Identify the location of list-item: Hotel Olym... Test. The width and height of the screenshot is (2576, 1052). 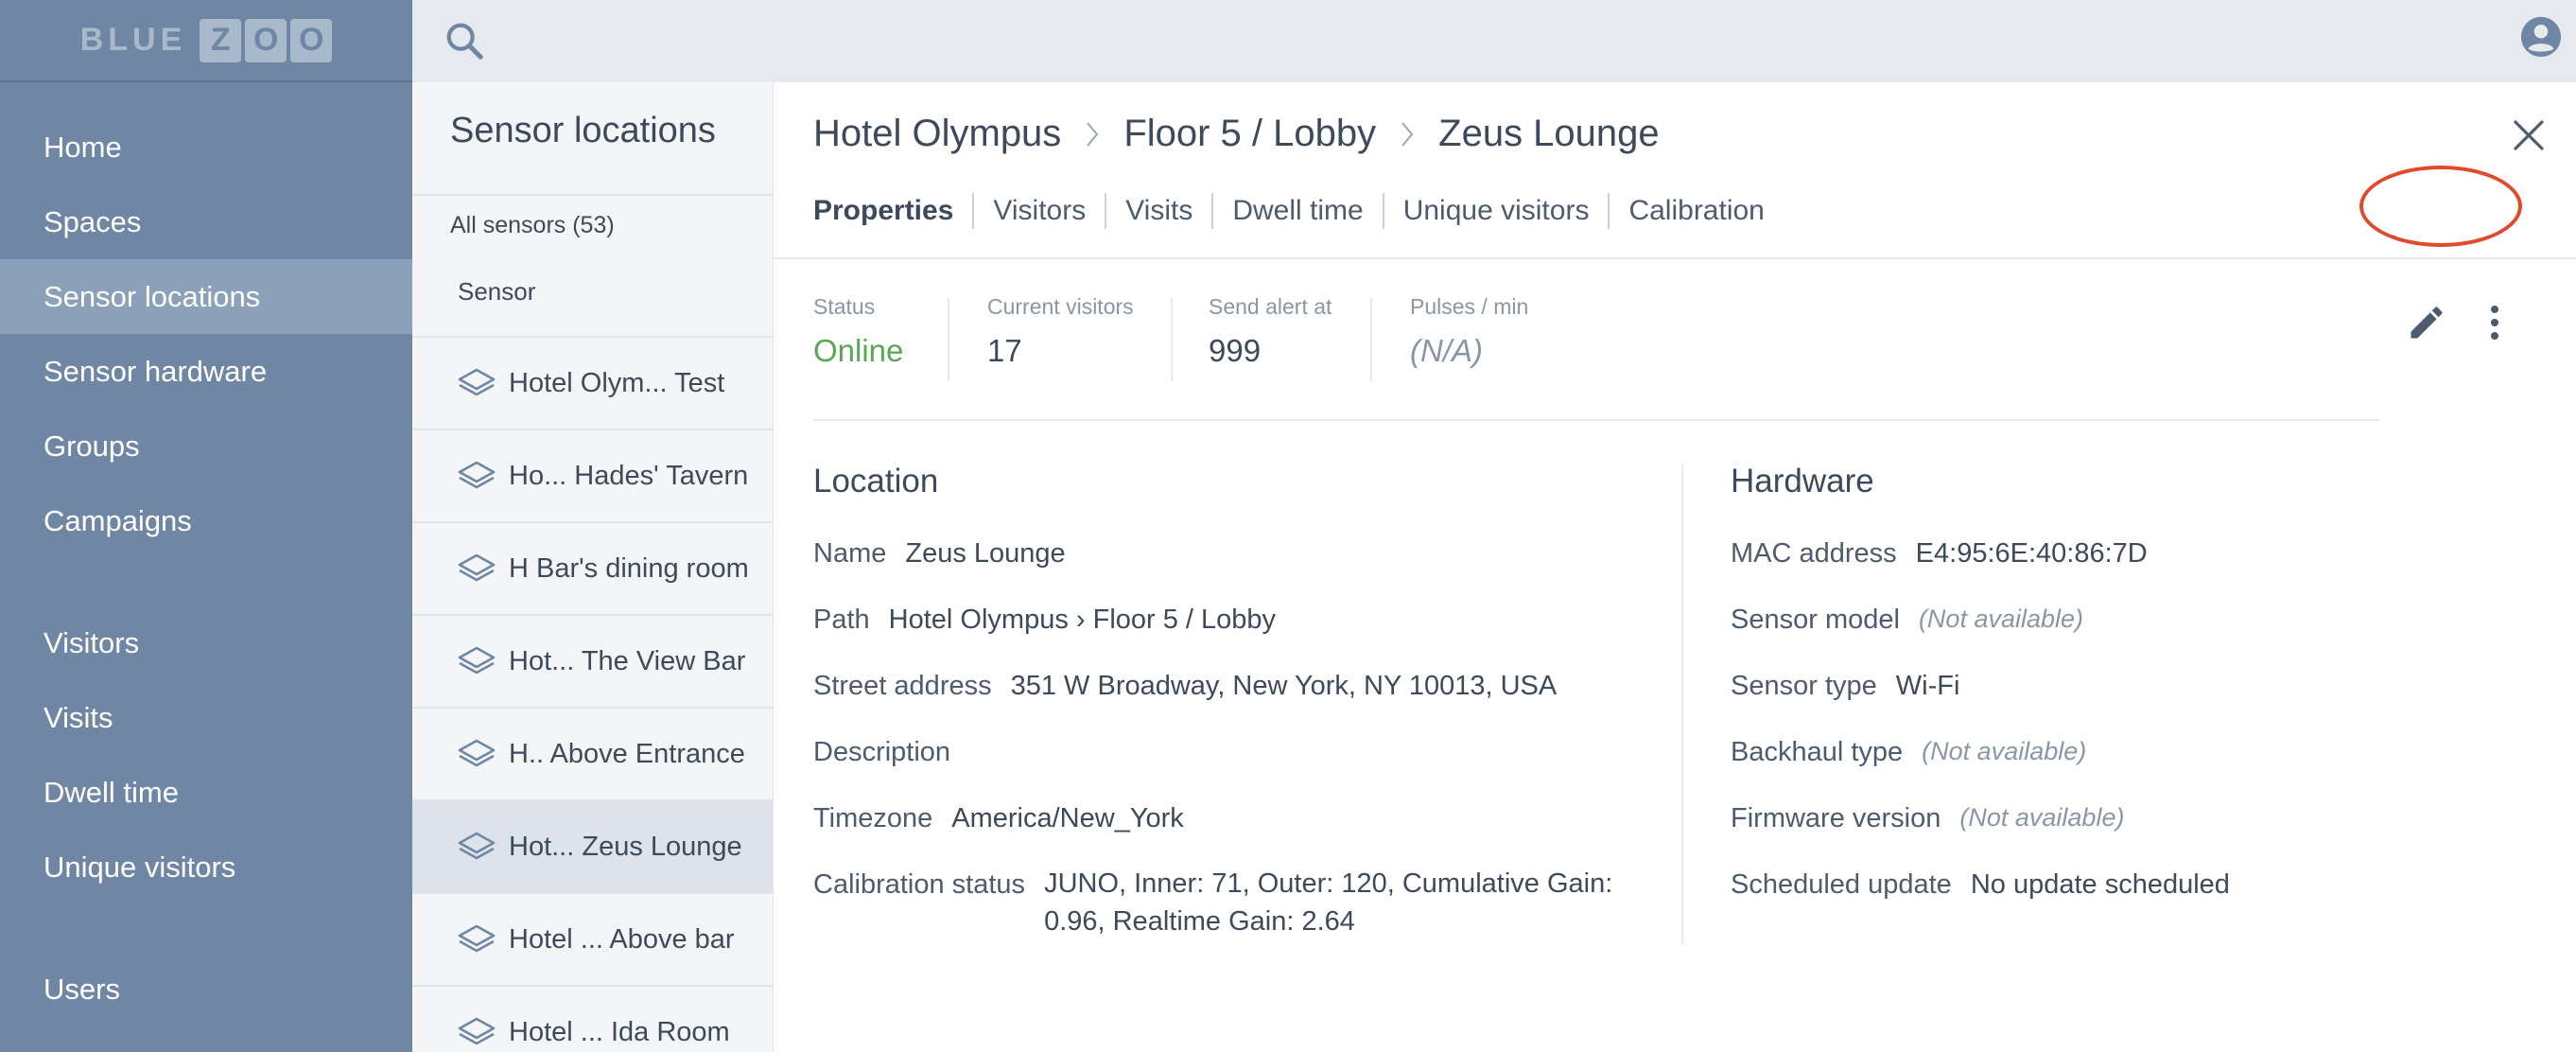
(592, 382).